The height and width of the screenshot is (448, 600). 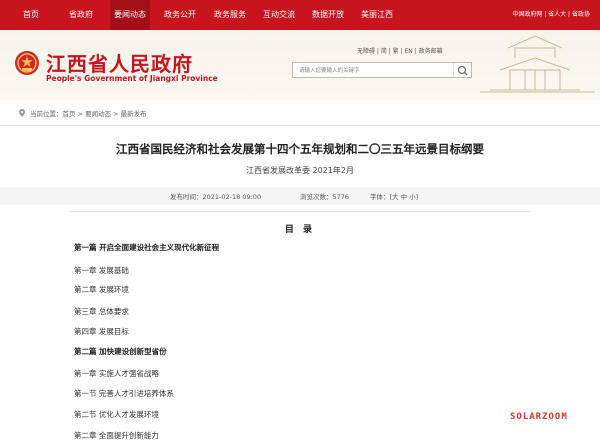 I want to click on search-icon, so click(x=462, y=70).